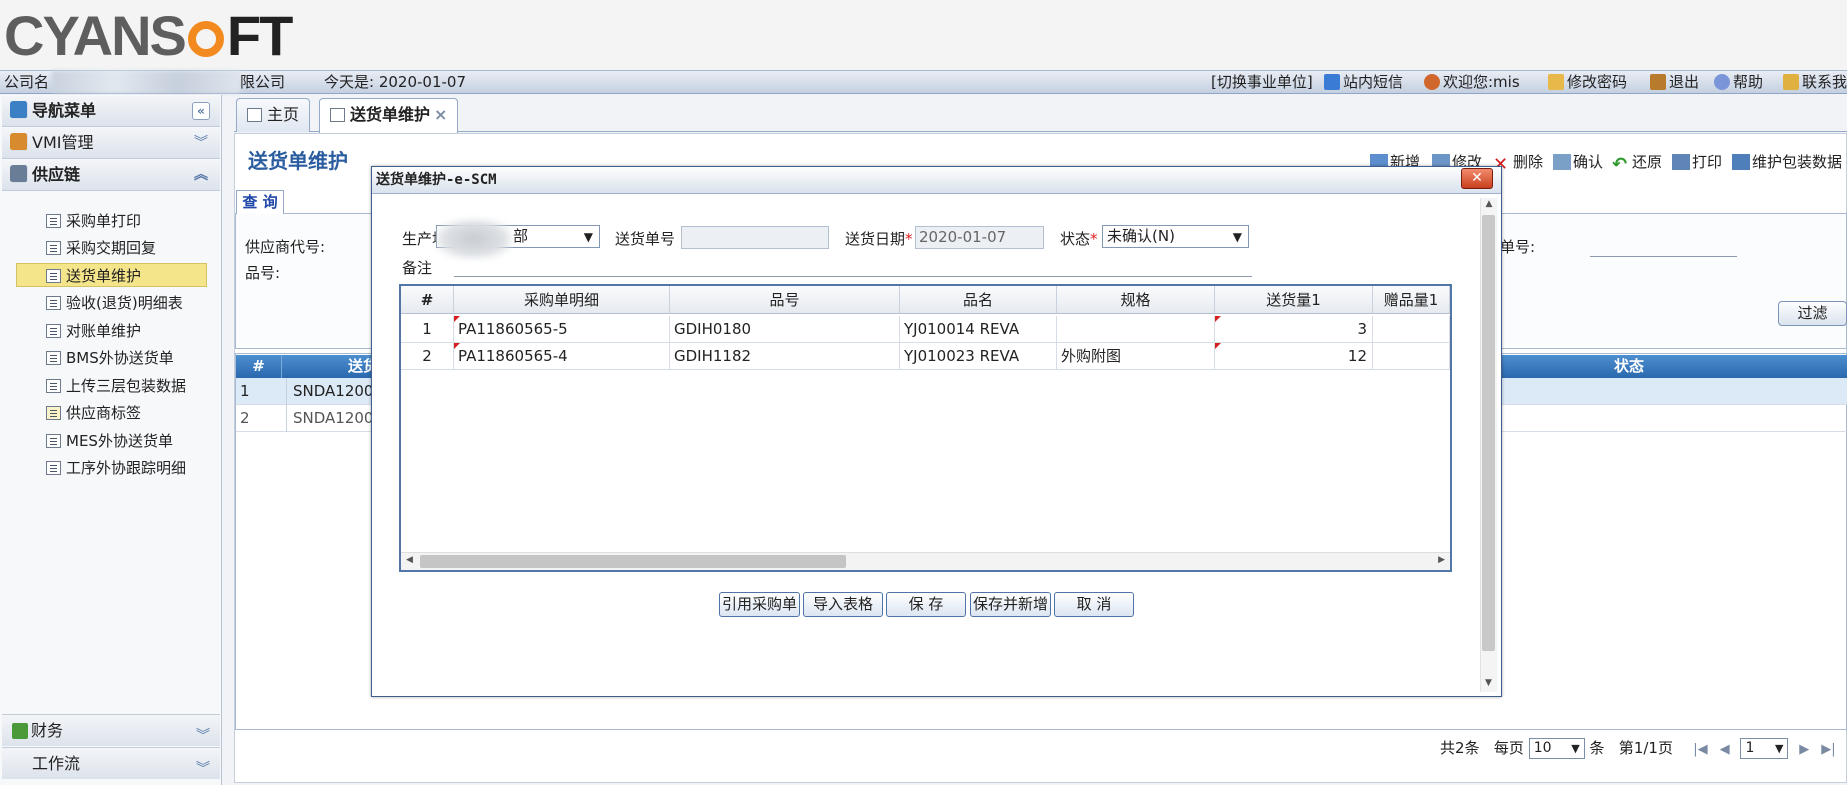  What do you see at coordinates (1040, 115) in the screenshot?
I see `tab-strip` at bounding box center [1040, 115].